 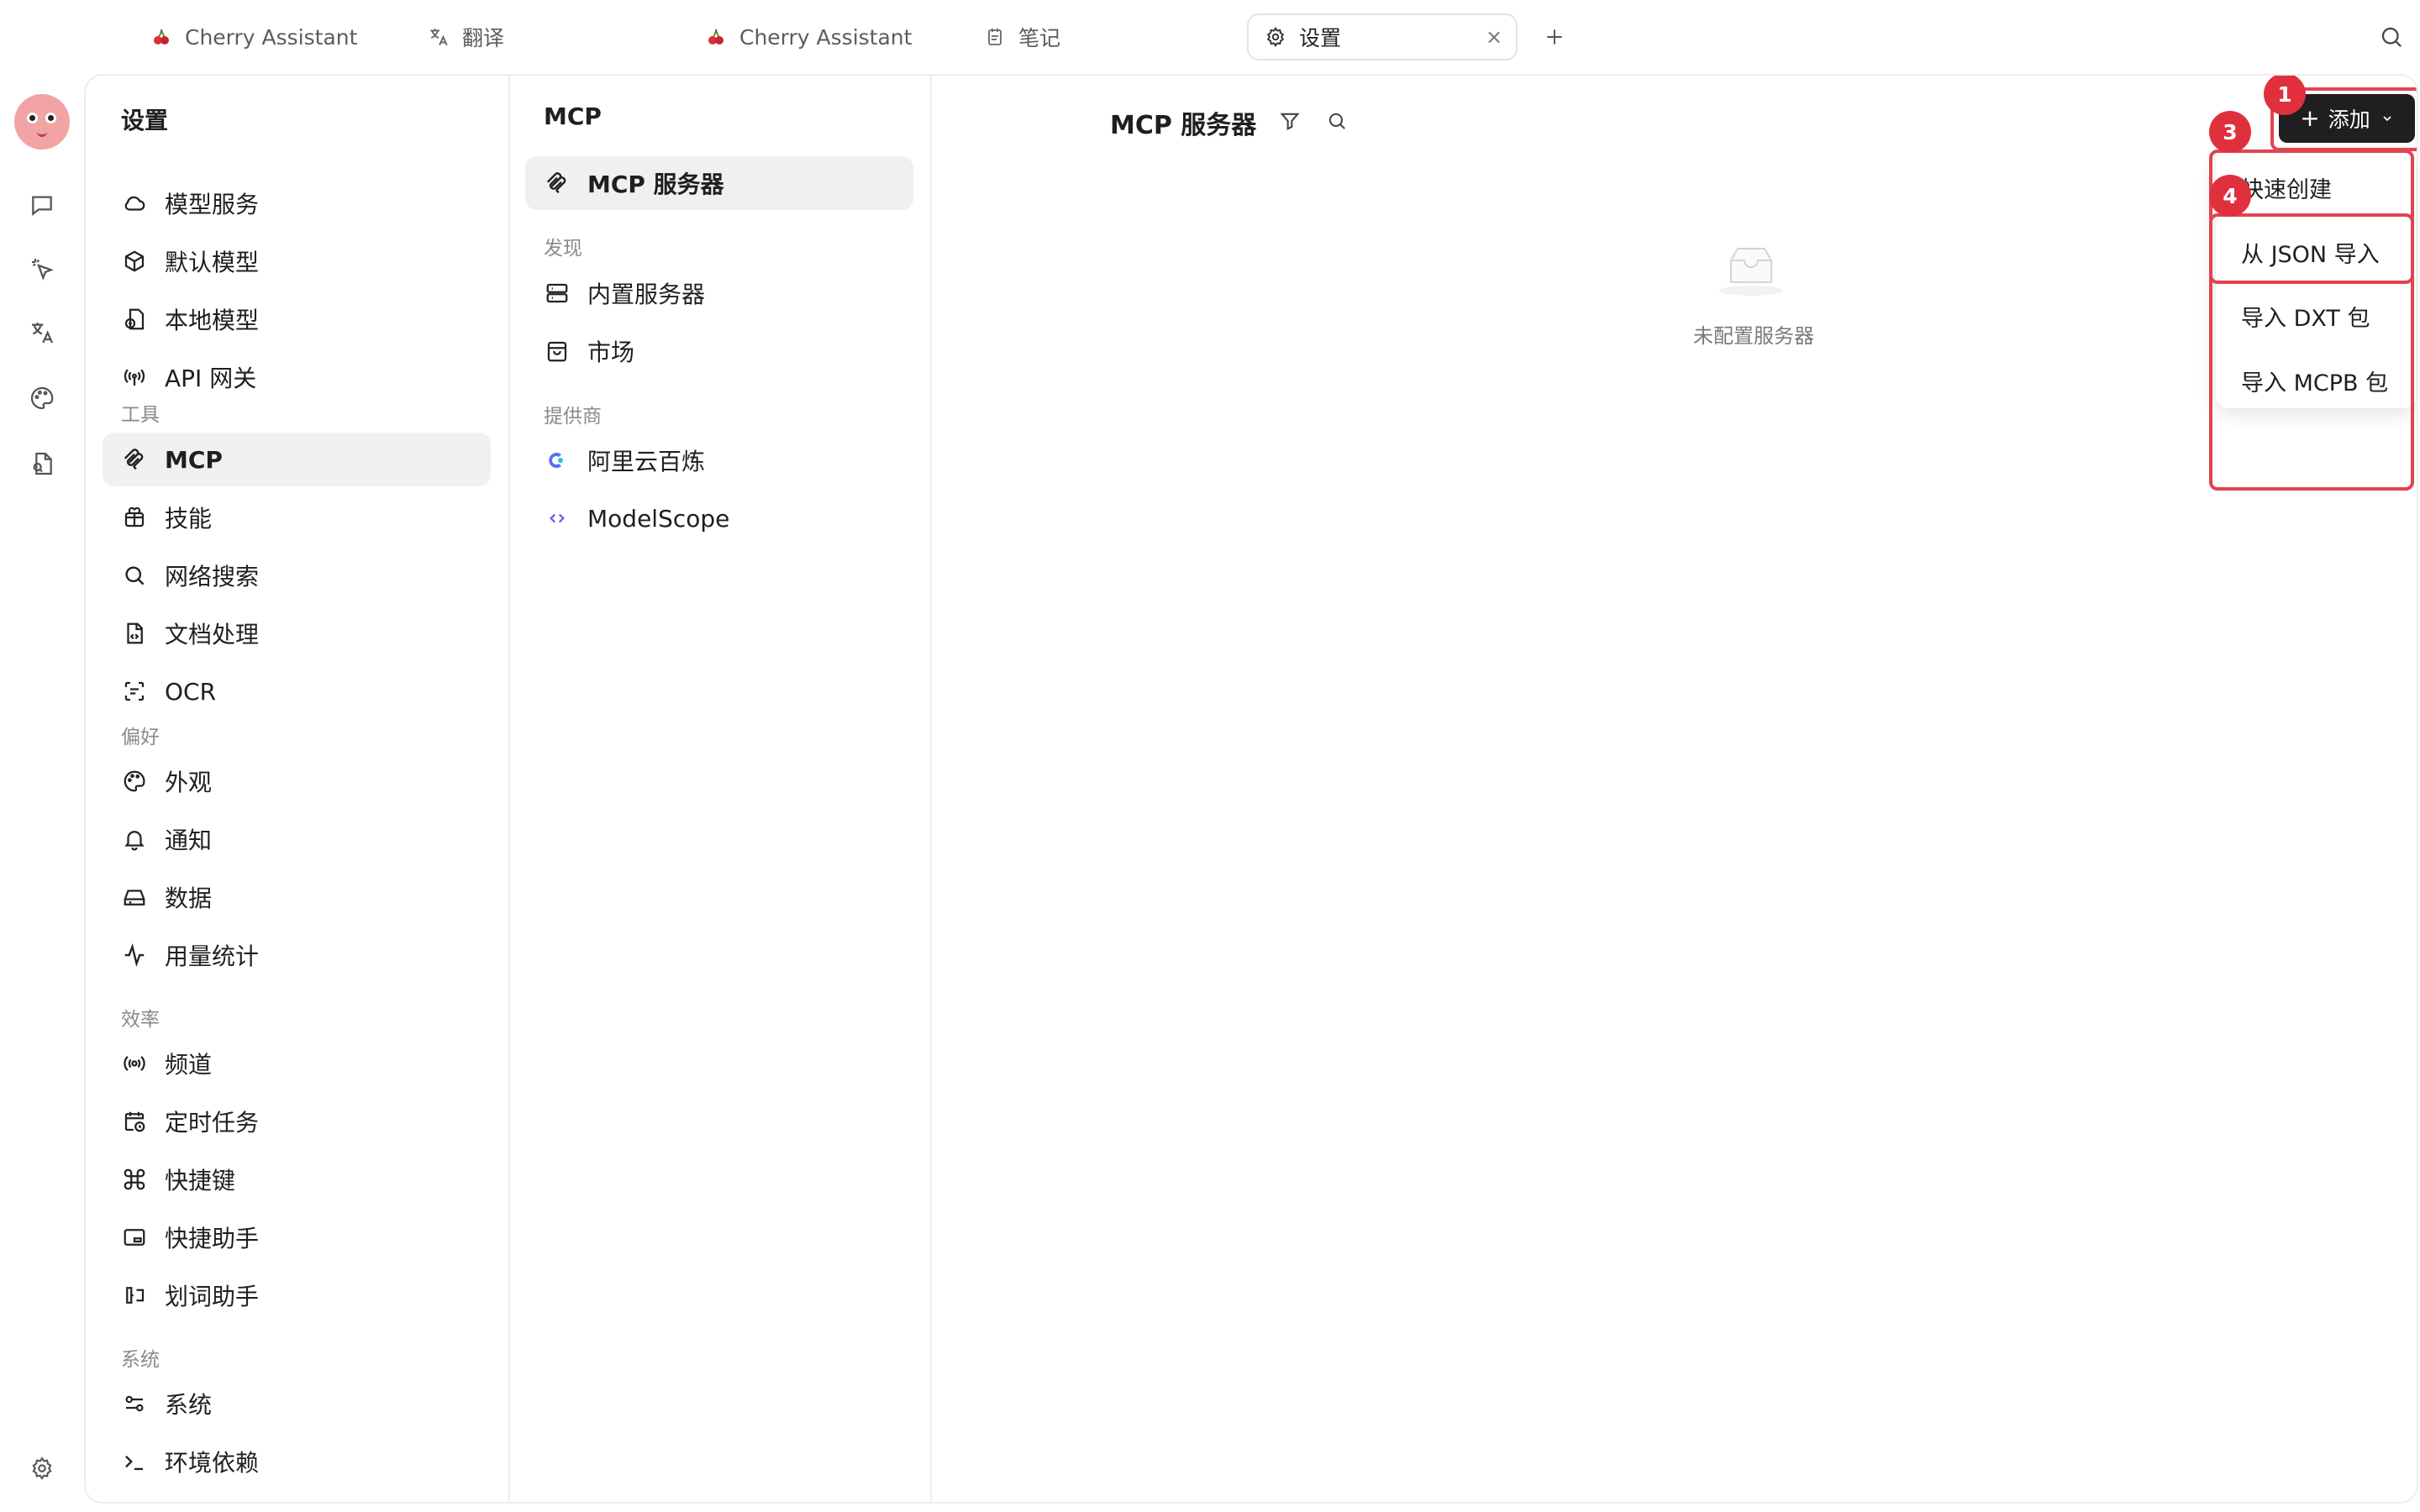 I want to click on tab-label: 笔记, so click(x=1040, y=38).